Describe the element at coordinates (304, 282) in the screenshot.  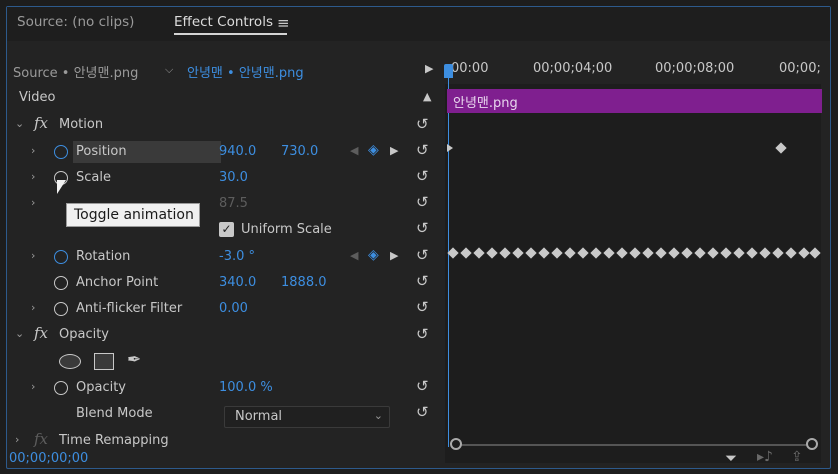
I see `anchor-y-value: 1888.0` at that location.